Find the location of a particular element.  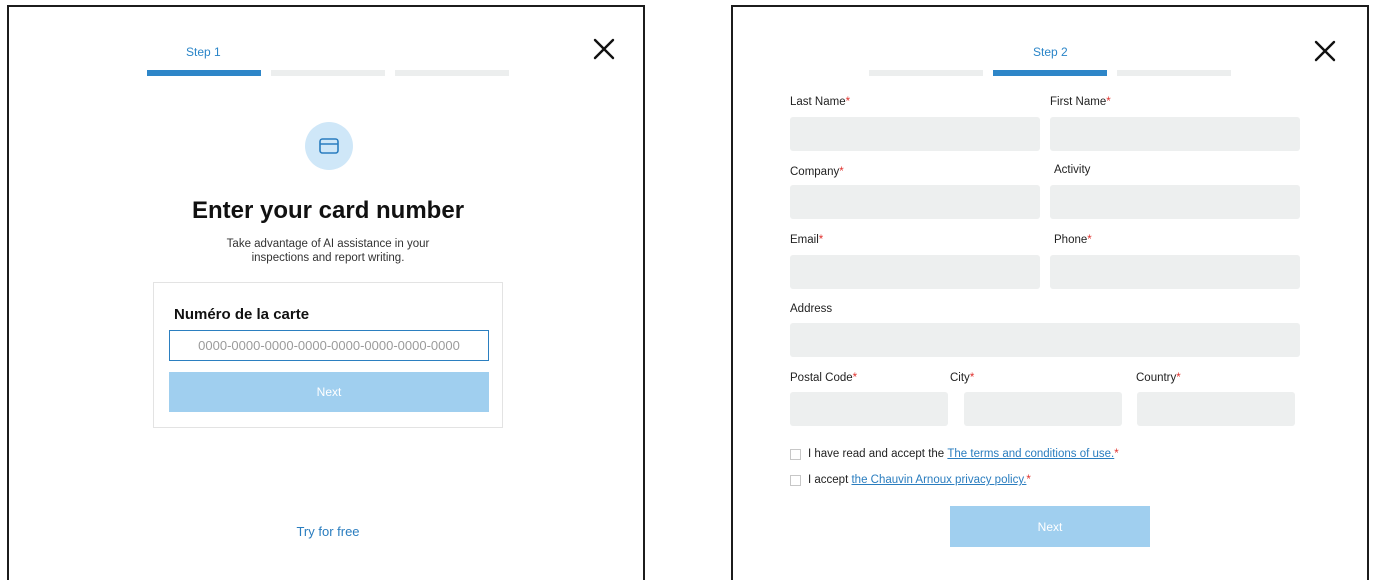

card-number-label: Numéro de la carte is located at coordinates (242, 314).